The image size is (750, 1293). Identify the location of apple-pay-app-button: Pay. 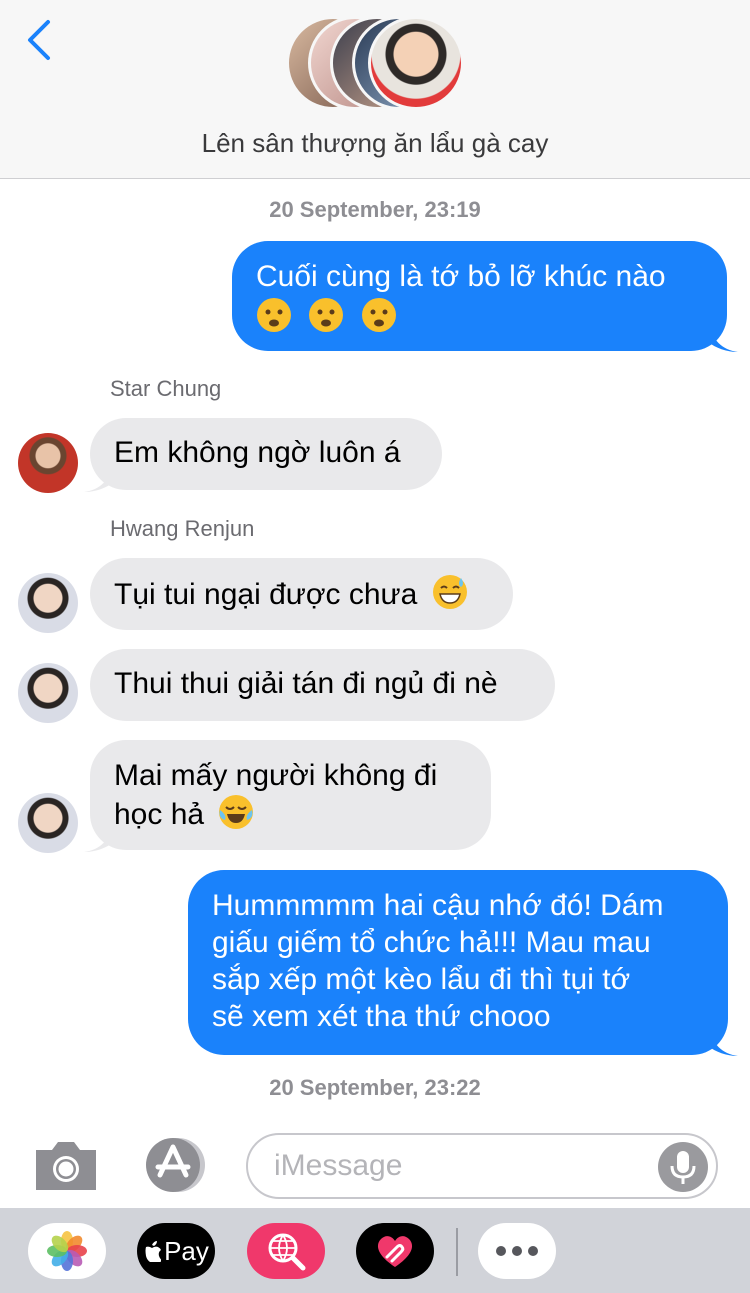
(176, 1251).